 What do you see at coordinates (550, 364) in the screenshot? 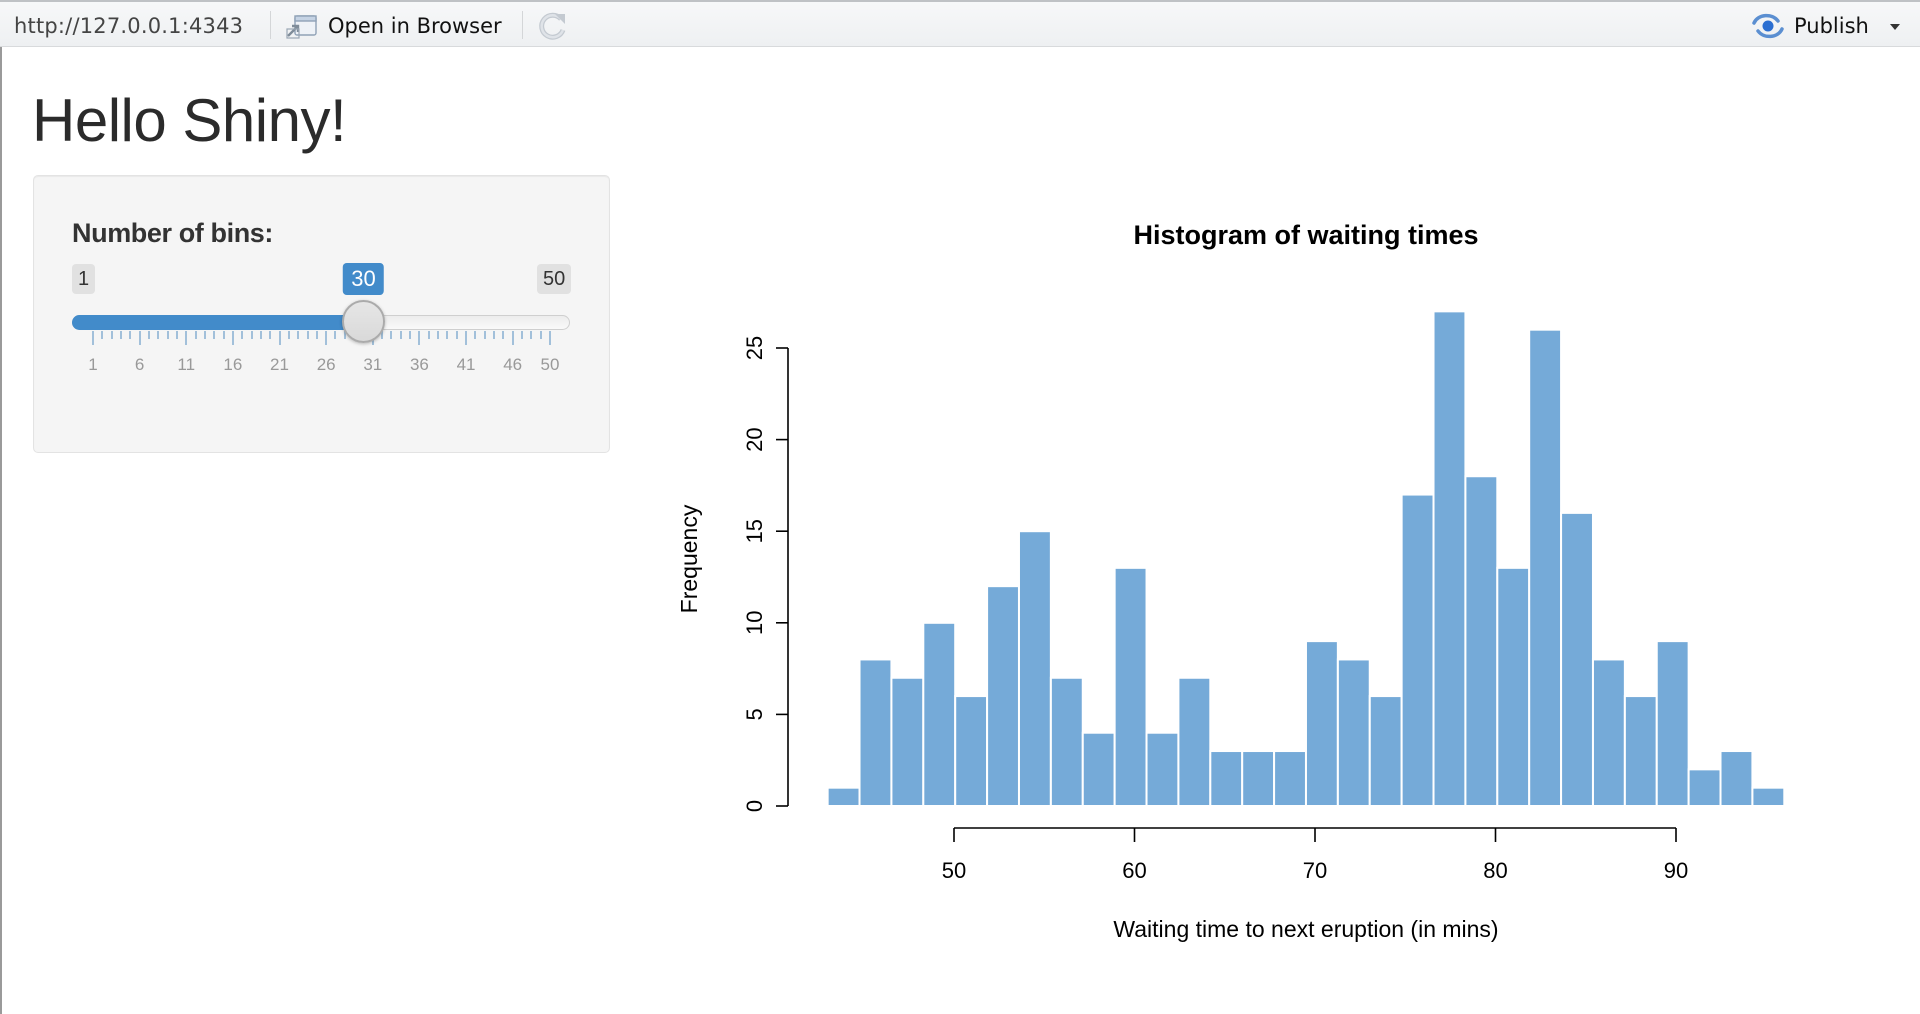
I see `slider-tick-label: 50` at bounding box center [550, 364].